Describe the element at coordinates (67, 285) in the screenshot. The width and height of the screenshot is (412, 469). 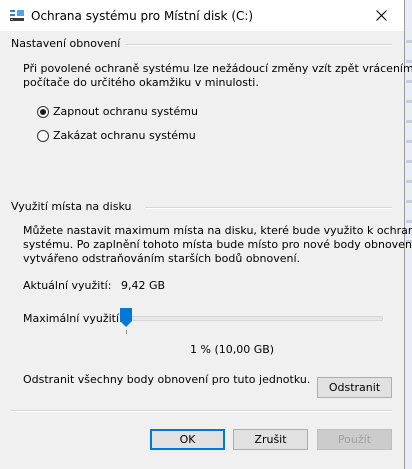
I see `current-usage-label: Aktuální využití:` at that location.